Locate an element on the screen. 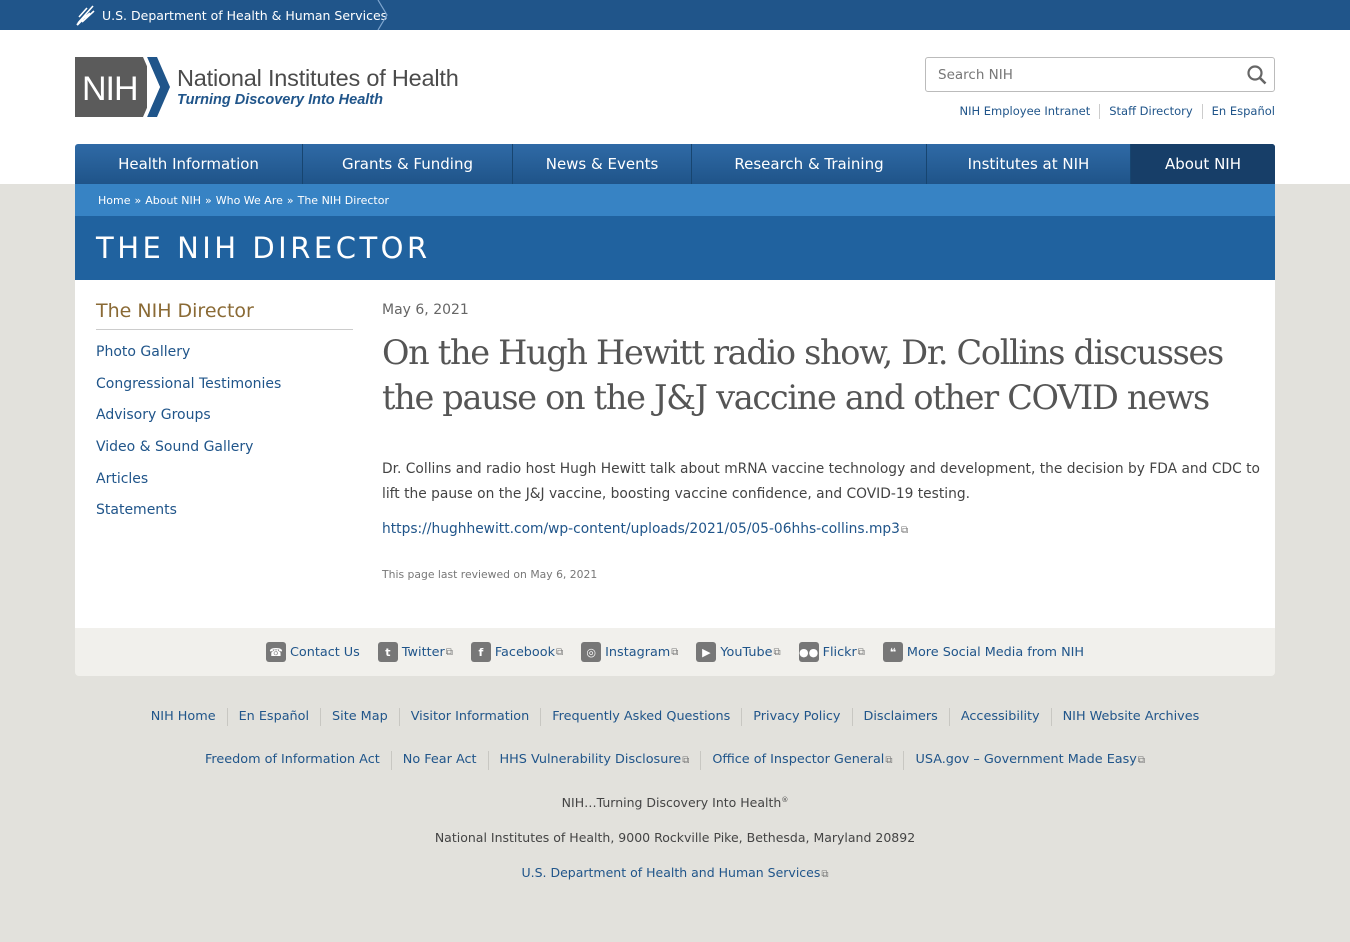  staff-directory-link: Staff Directory is located at coordinates (1150, 111).